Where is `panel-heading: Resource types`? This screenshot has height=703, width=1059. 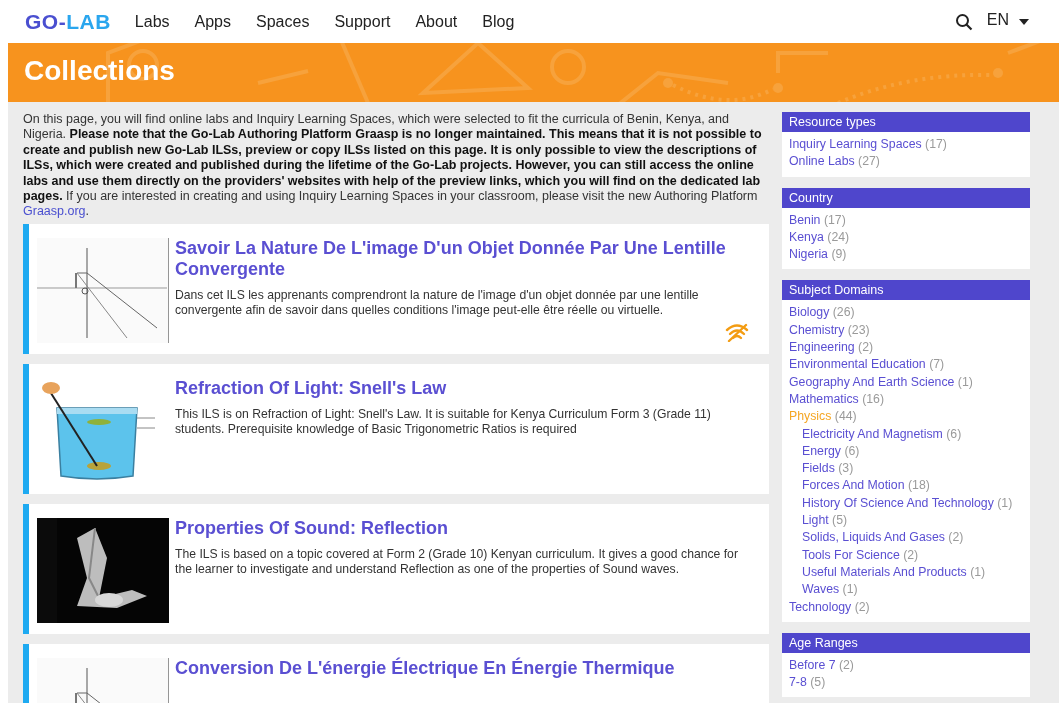
panel-heading: Resource types is located at coordinates (906, 122).